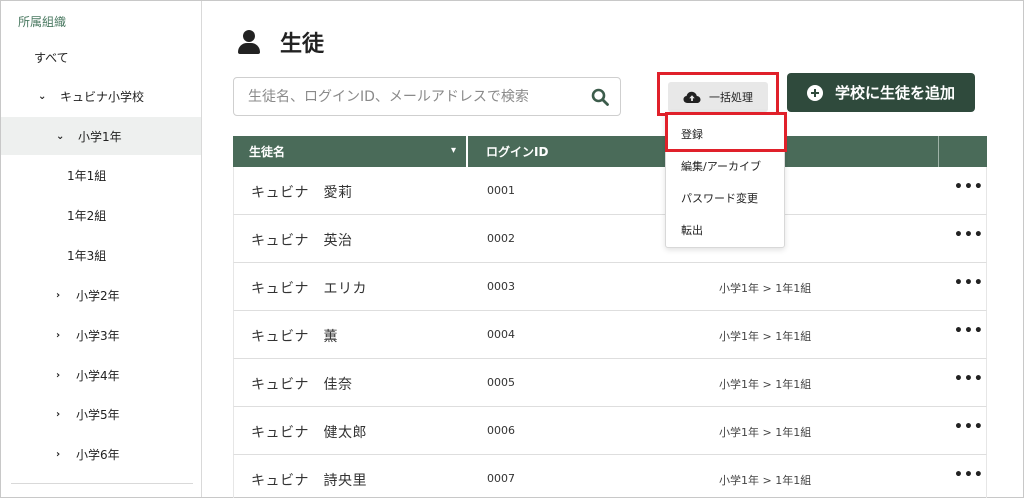 This screenshot has width=1024, height=498. I want to click on sidebar-item-label: 小学1年, so click(100, 136).